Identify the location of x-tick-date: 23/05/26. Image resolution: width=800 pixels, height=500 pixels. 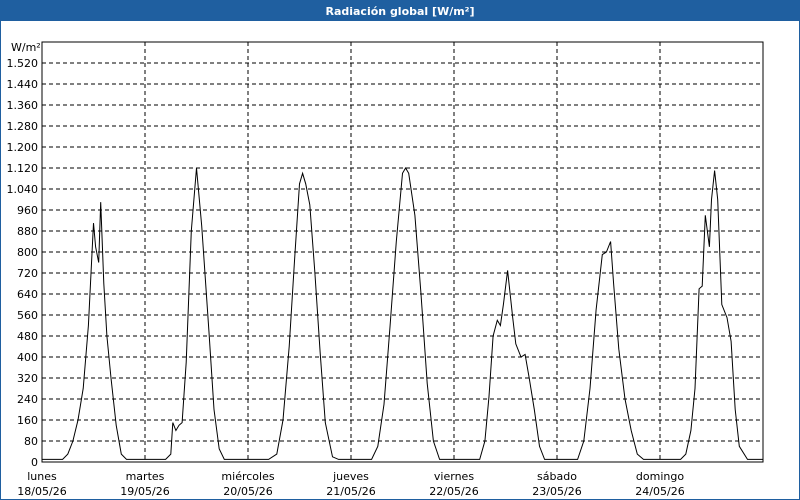
(556, 491).